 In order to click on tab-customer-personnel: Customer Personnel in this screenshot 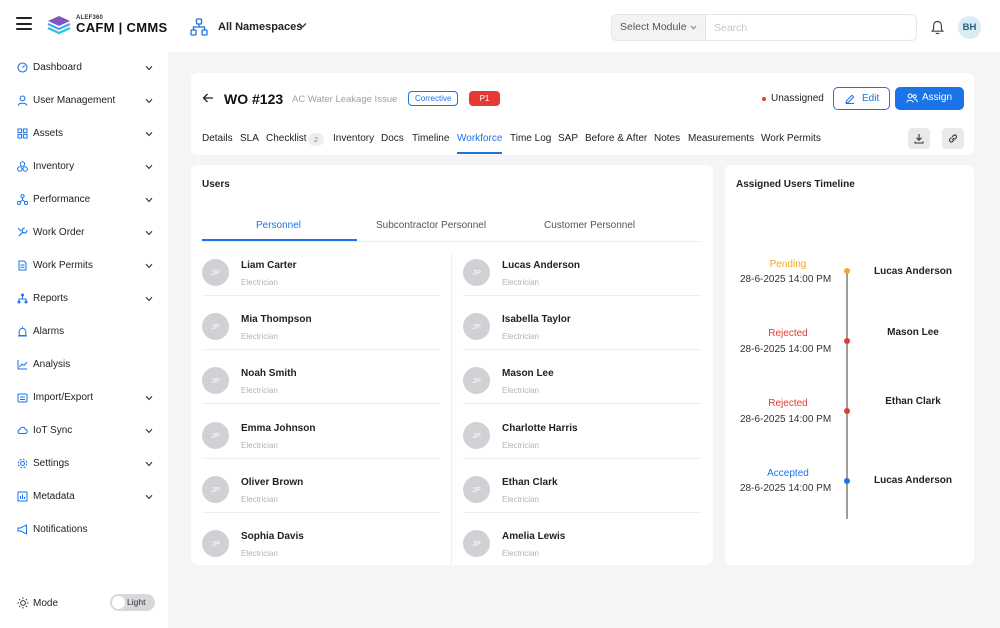, I will do `click(589, 225)`.